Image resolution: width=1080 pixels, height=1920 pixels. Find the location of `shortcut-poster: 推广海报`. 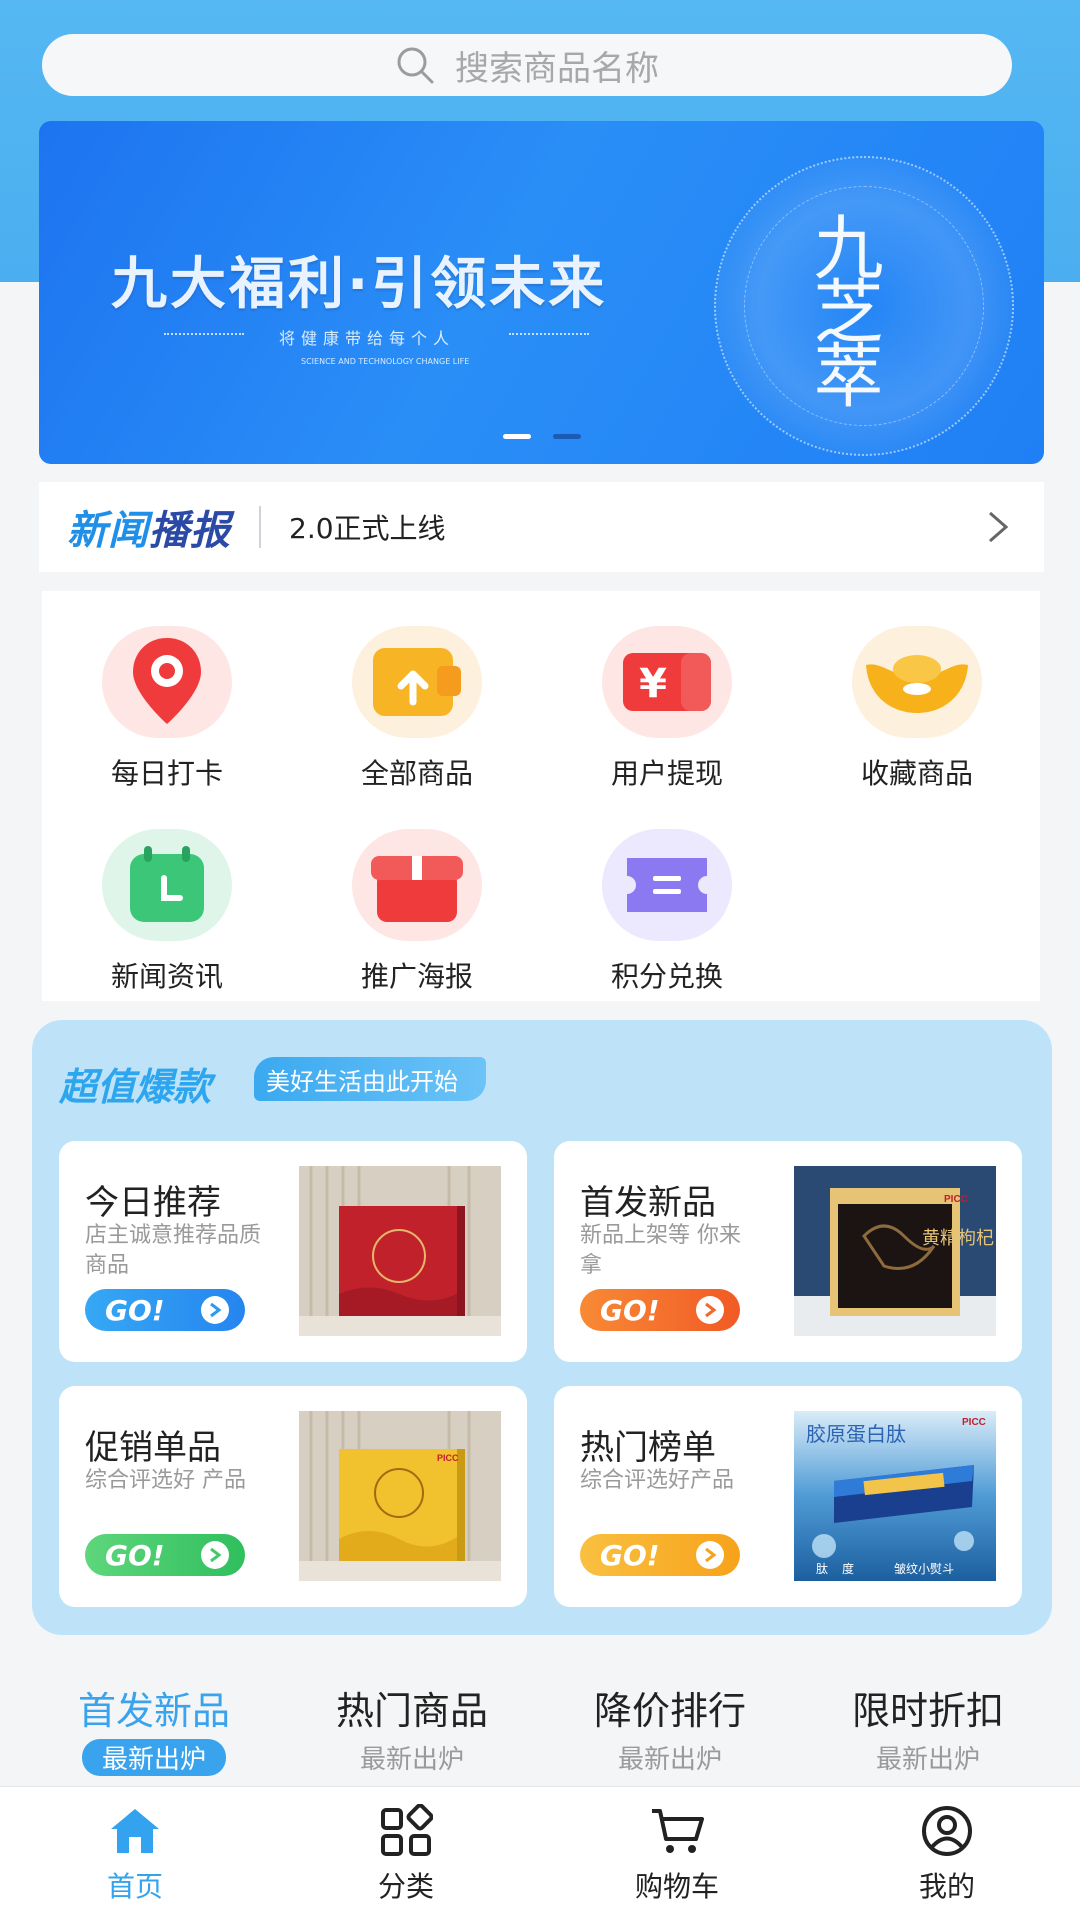

shortcut-poster: 推广海报 is located at coordinates (417, 912).